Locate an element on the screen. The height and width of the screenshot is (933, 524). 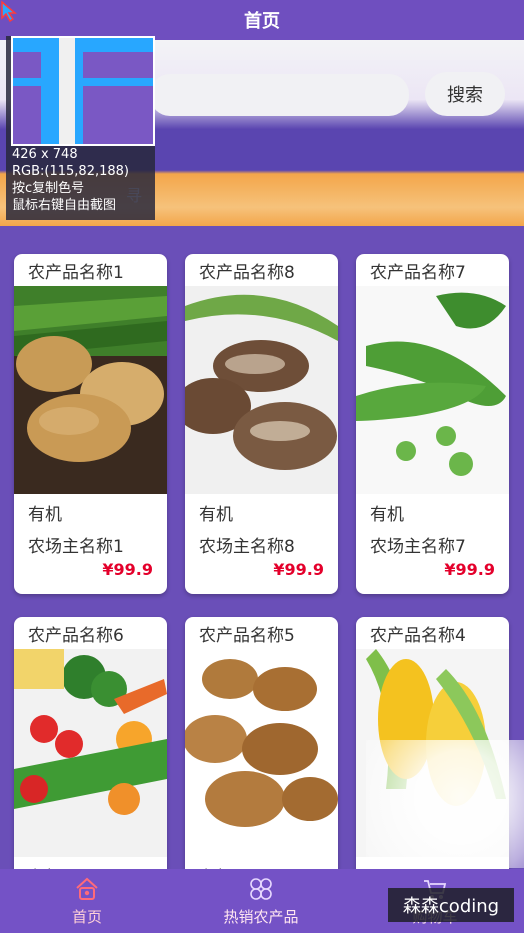
product-name: 农产品名称8 is located at coordinates (247, 273).